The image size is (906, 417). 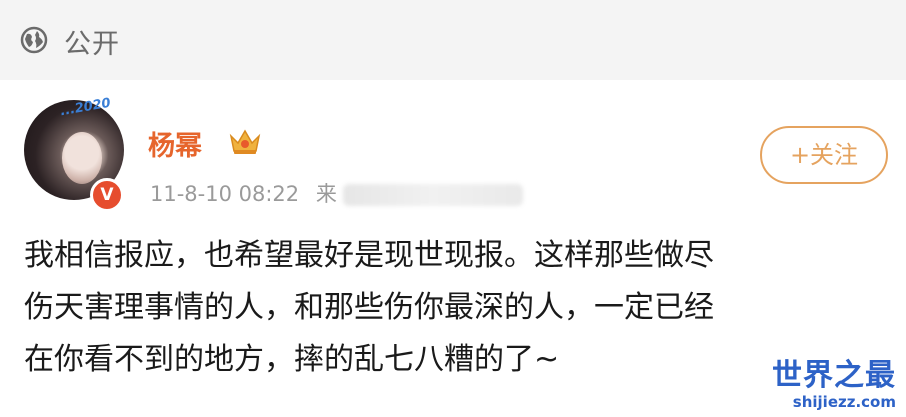 I want to click on blurred-source, so click(x=432, y=195).